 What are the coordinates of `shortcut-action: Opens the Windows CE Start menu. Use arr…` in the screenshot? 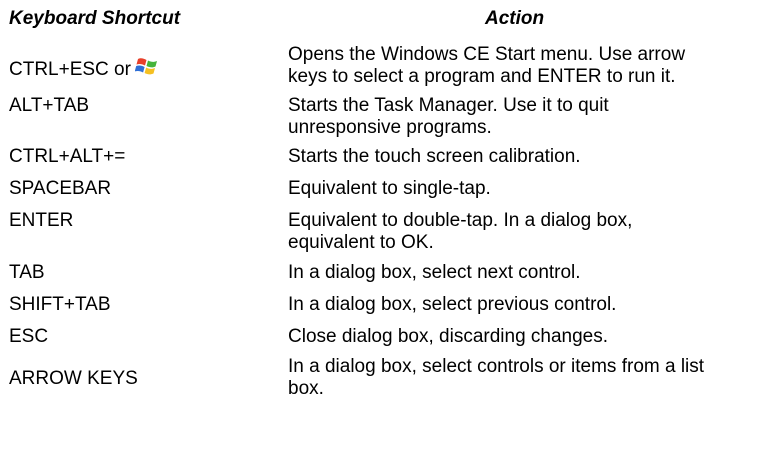 It's located at (534, 66).